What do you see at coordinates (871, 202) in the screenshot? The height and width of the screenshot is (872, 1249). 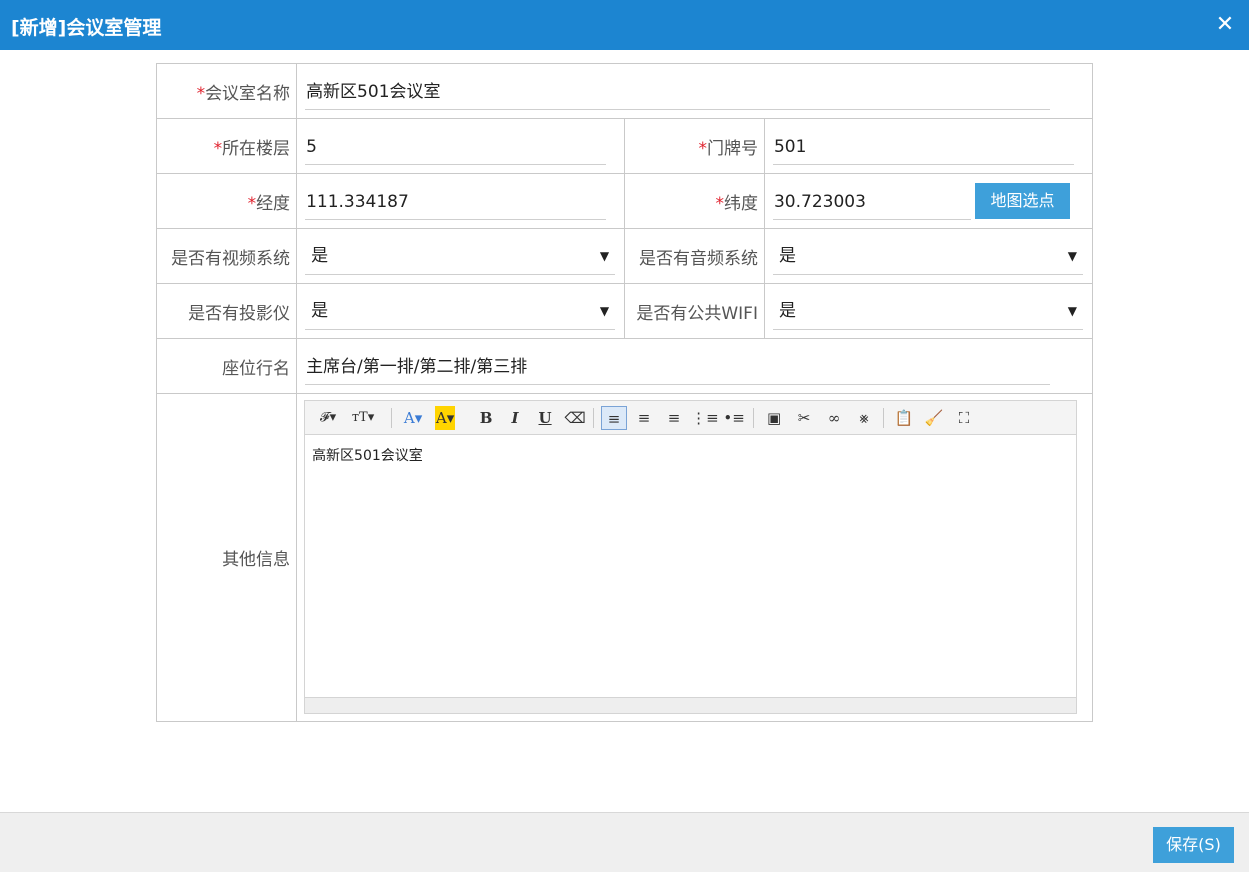 I see `latitude-input: 30.723003` at bounding box center [871, 202].